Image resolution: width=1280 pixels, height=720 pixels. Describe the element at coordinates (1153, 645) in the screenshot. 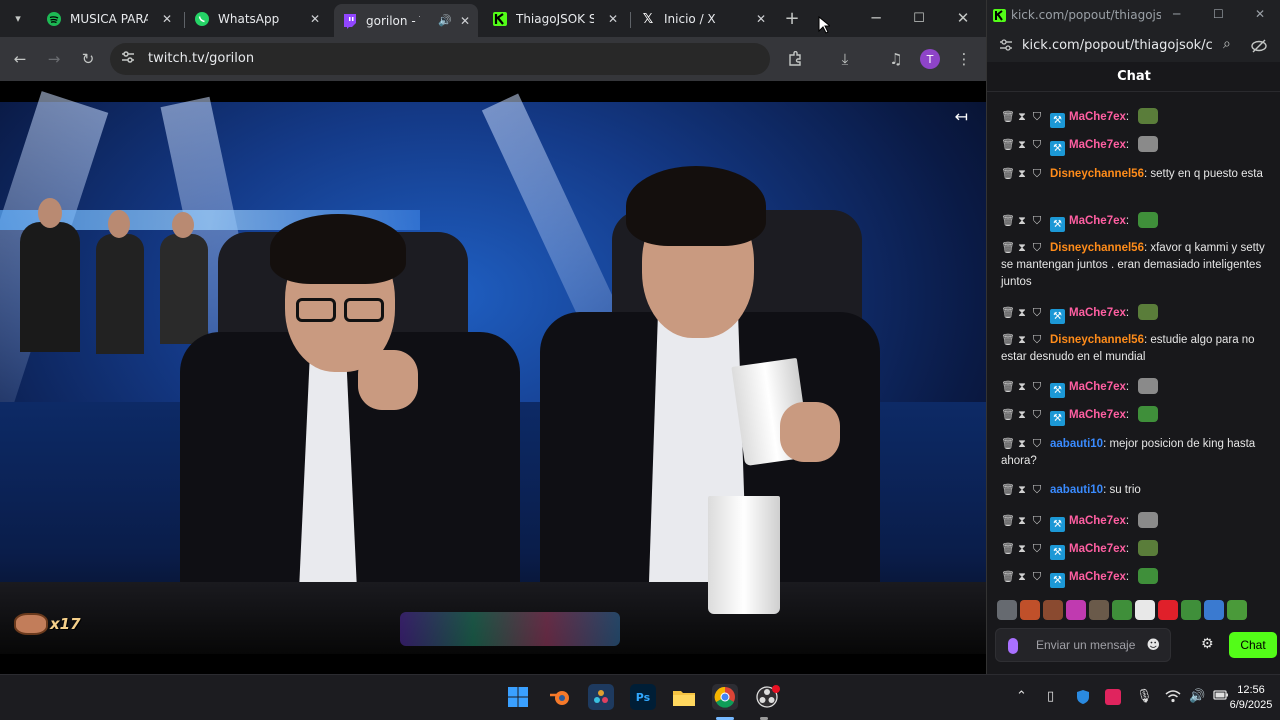

I see `emoji-icon: ☻` at that location.